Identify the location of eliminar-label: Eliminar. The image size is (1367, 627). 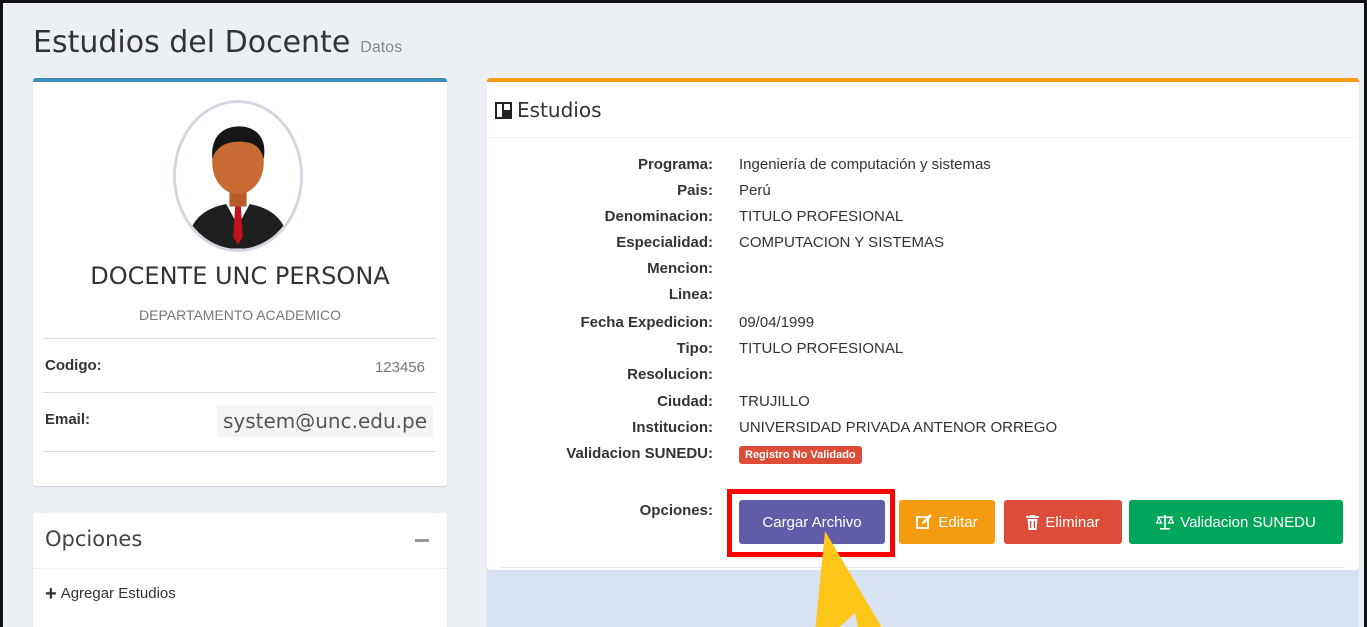
(1072, 522).